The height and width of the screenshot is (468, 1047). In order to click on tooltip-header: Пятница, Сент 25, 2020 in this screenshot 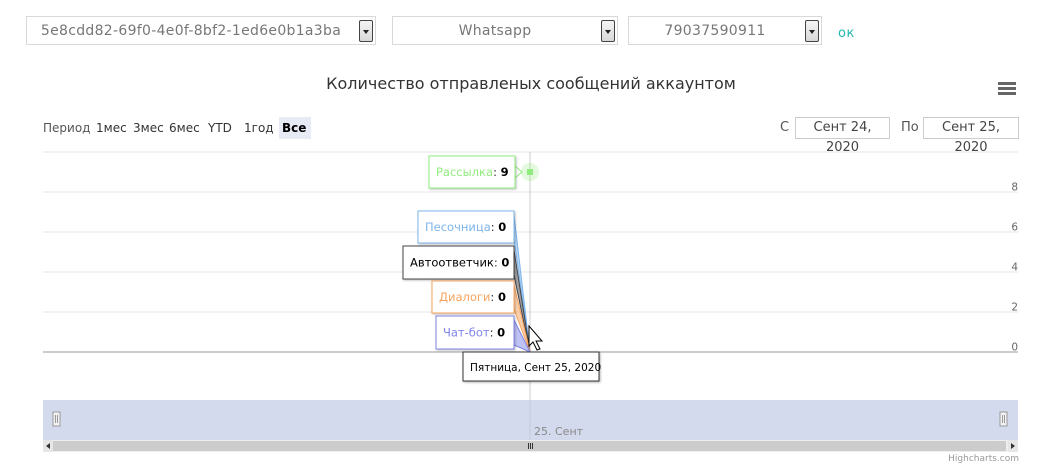, I will do `click(535, 368)`.